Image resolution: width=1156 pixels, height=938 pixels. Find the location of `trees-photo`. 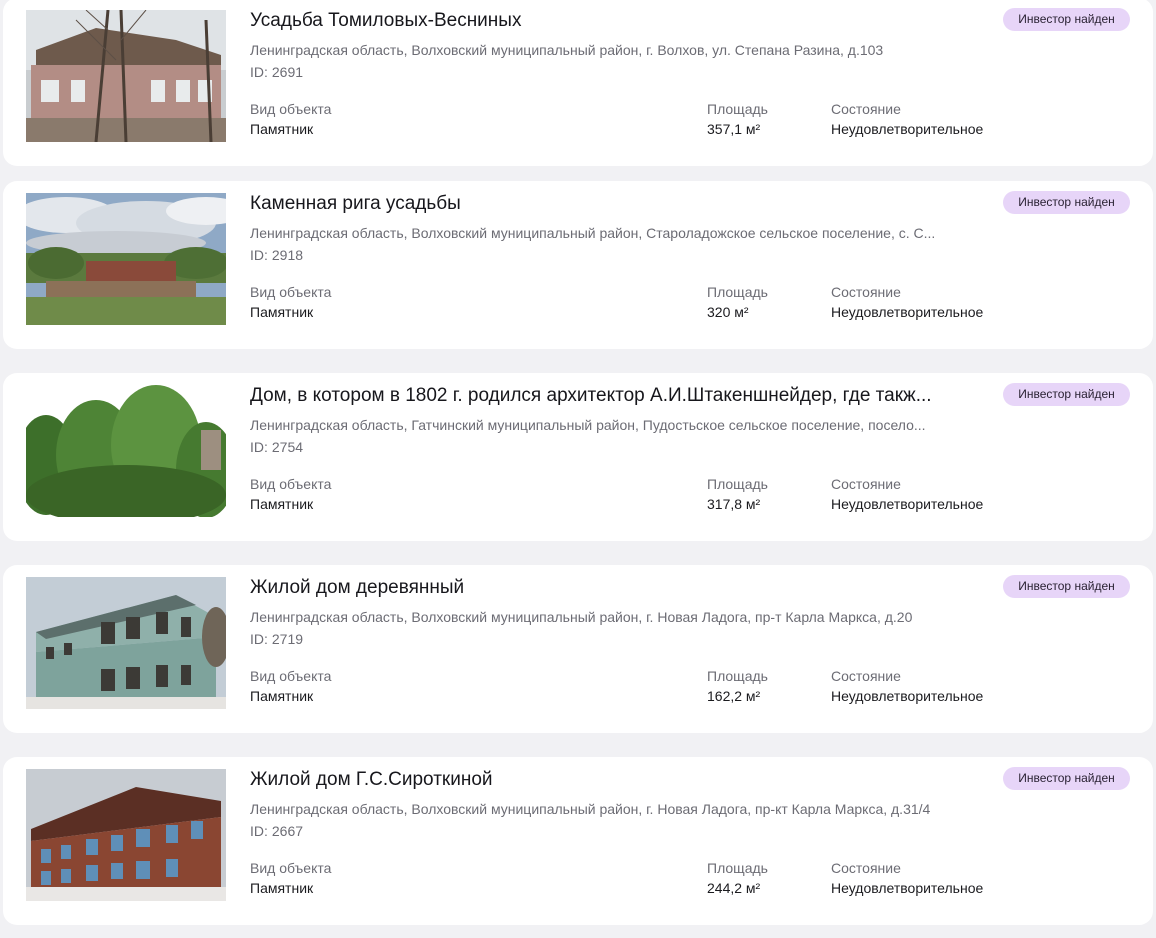

trees-photo is located at coordinates (126, 451).